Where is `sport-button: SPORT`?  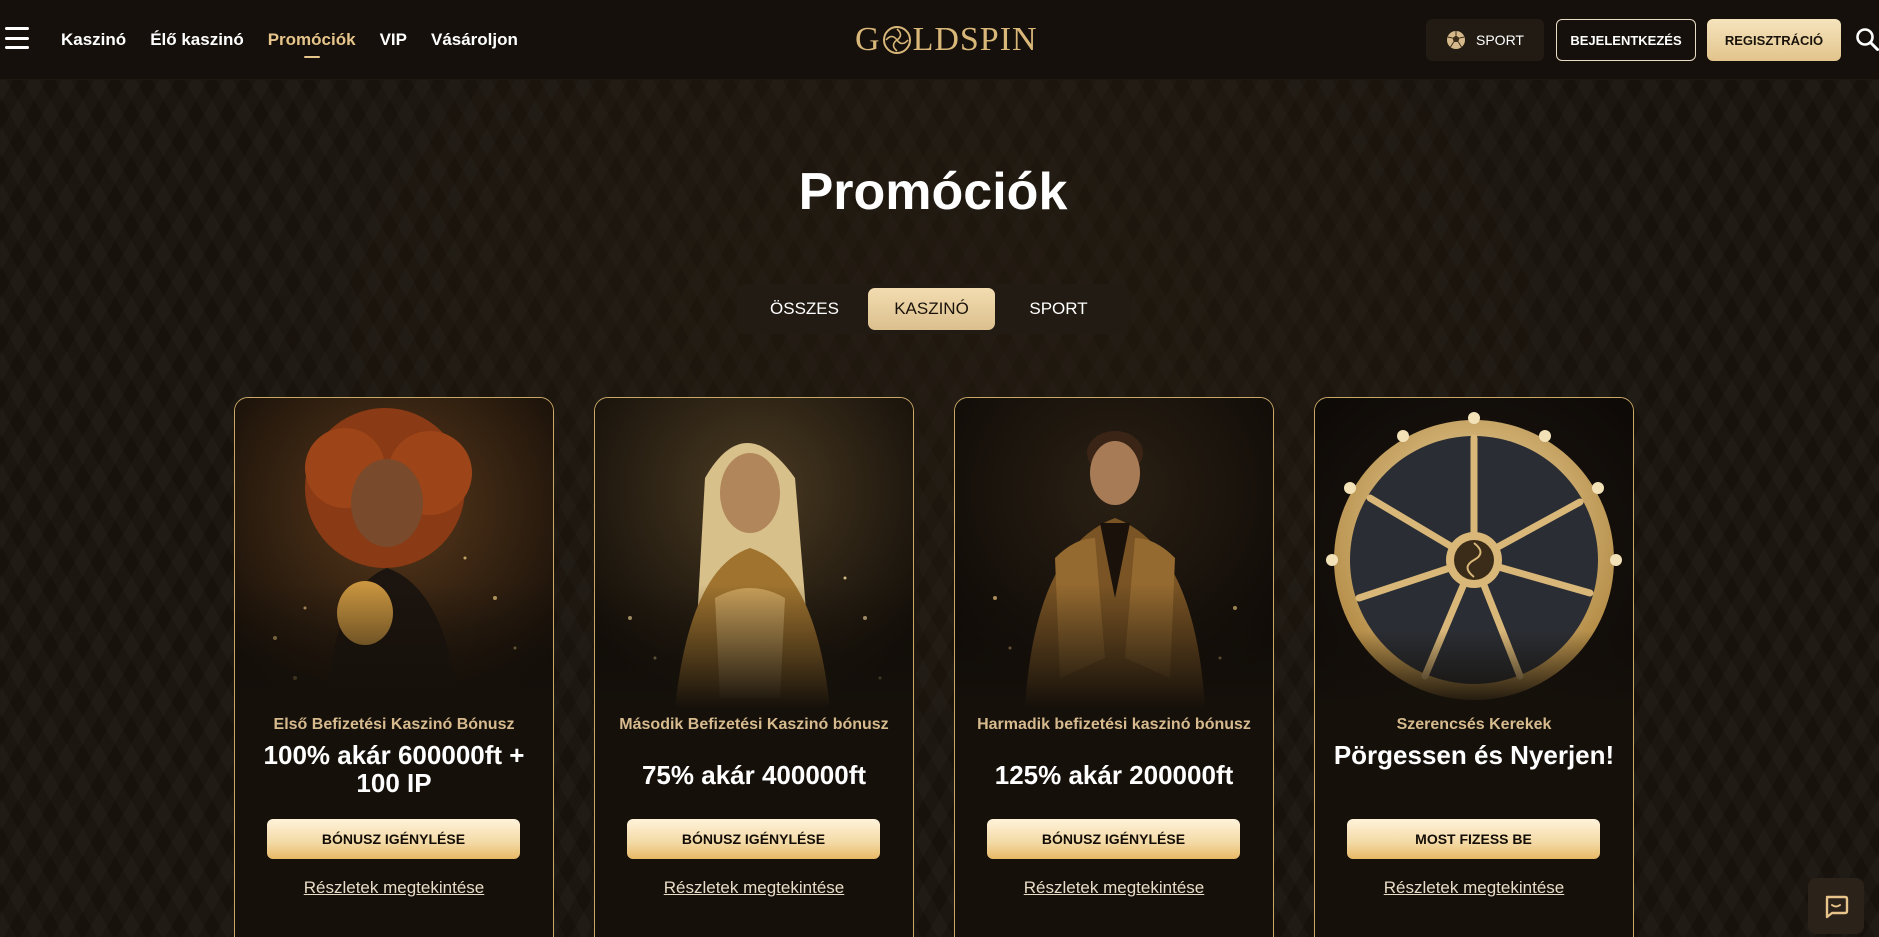
sport-button: SPORT is located at coordinates (1485, 40).